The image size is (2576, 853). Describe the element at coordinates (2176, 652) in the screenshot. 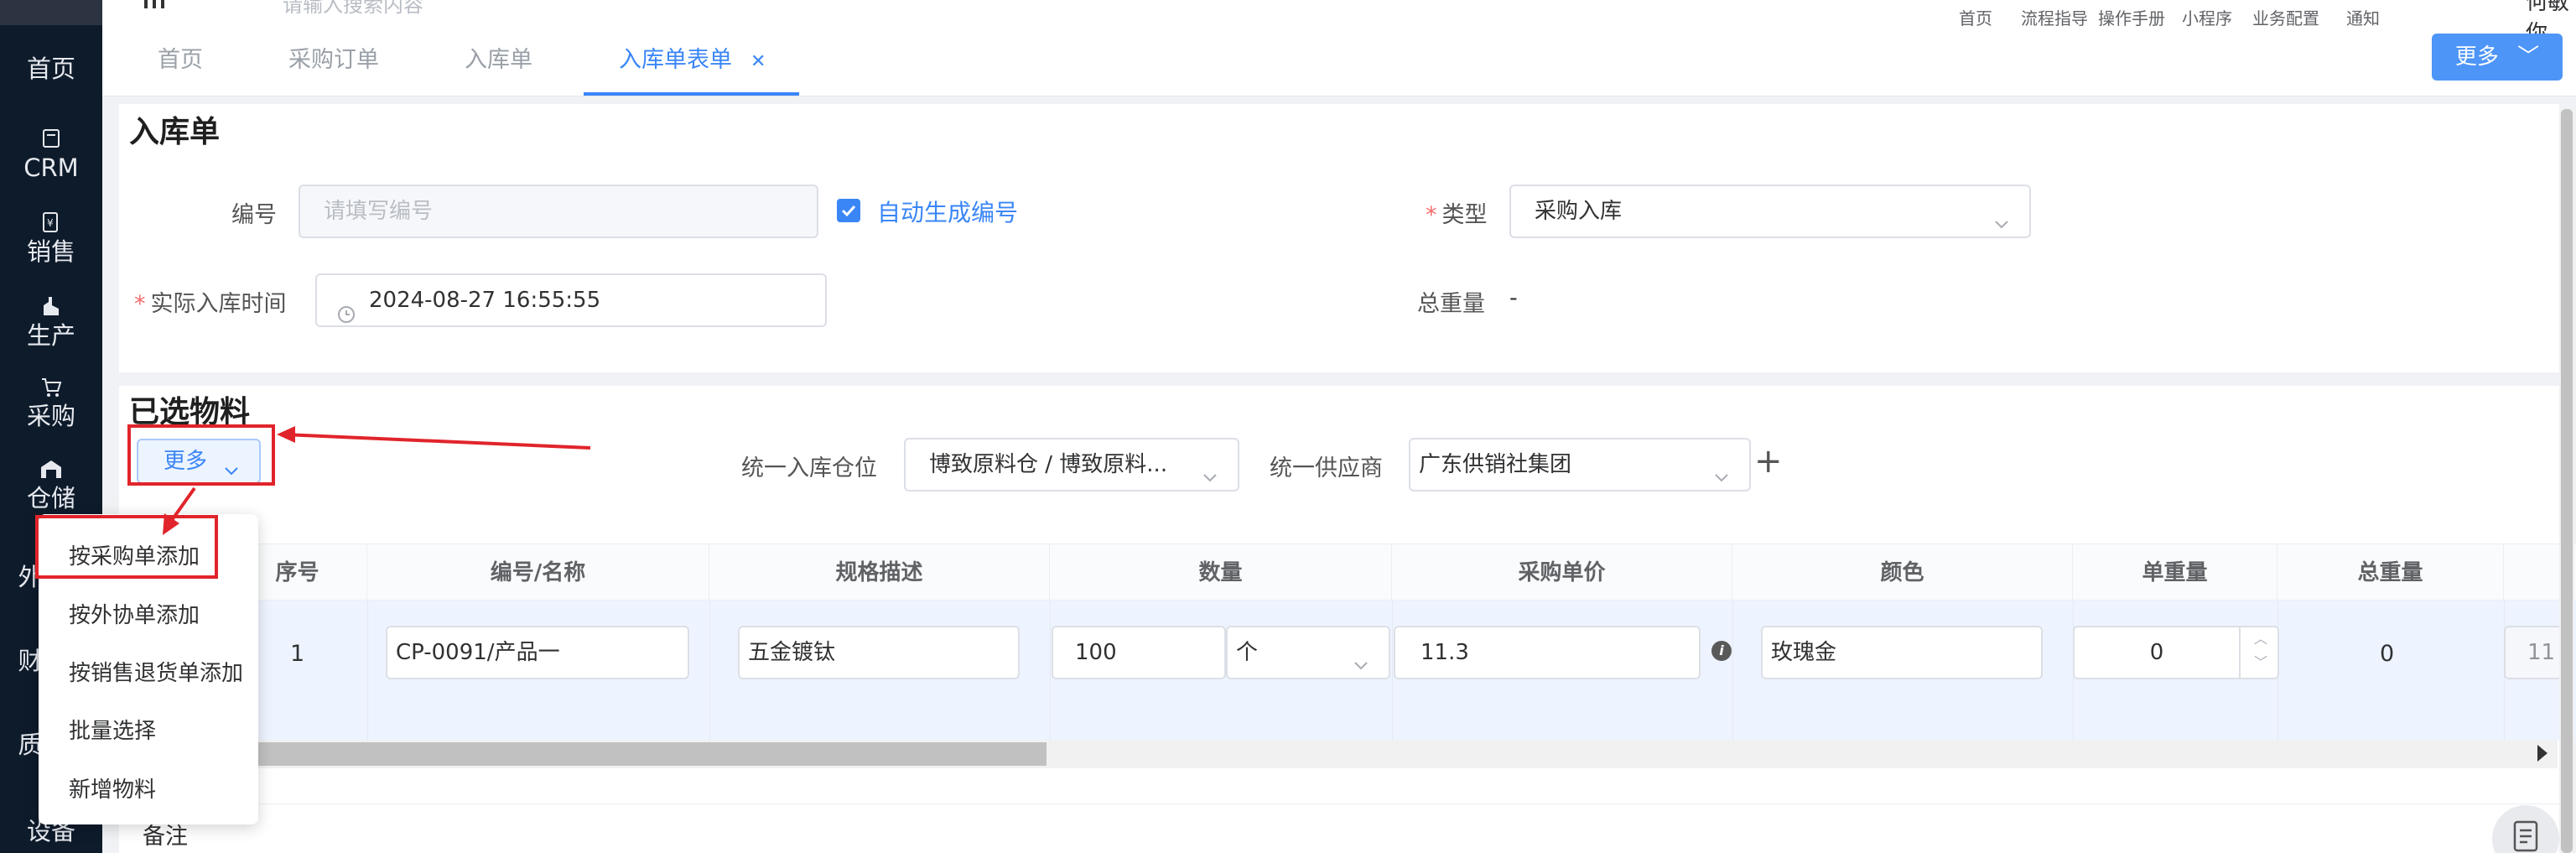

I see `unit-weight-stepper: 0 ︿ ﹀` at that location.